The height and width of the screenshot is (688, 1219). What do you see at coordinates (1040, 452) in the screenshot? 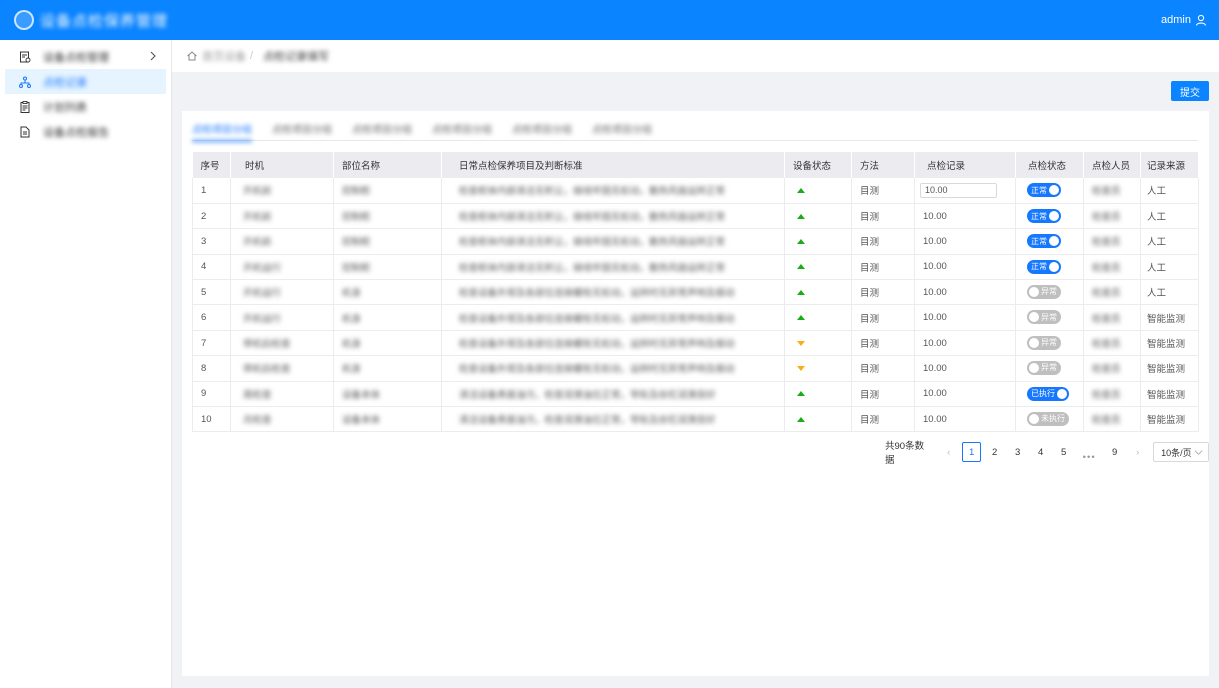
I see `page-button-4: 4` at bounding box center [1040, 452].